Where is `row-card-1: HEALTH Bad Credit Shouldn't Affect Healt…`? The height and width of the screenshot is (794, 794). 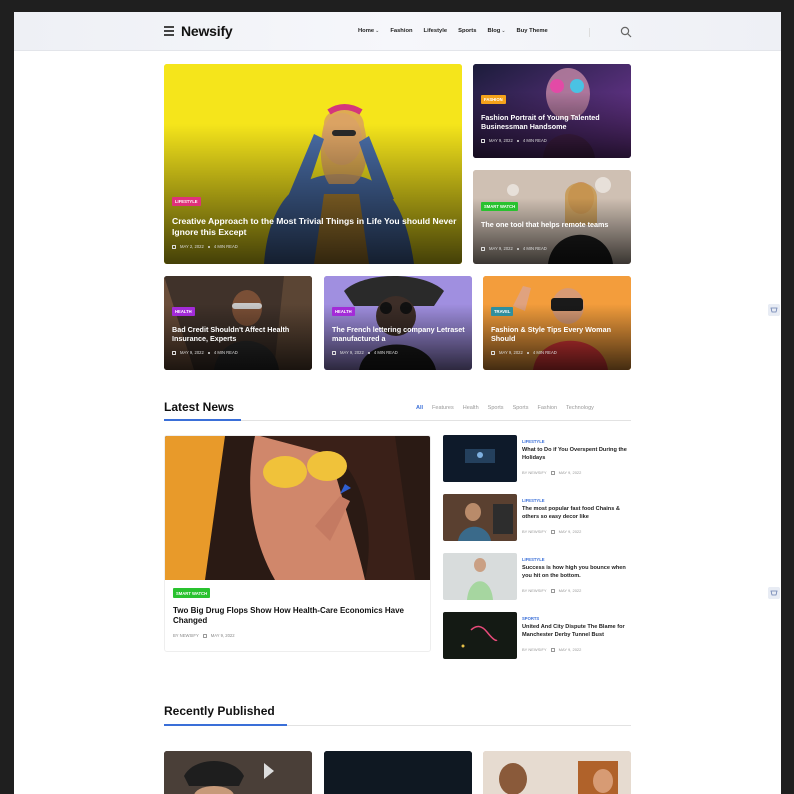
row-card-1: HEALTH Bad Credit Shouldn't Affect Healt… is located at coordinates (238, 323).